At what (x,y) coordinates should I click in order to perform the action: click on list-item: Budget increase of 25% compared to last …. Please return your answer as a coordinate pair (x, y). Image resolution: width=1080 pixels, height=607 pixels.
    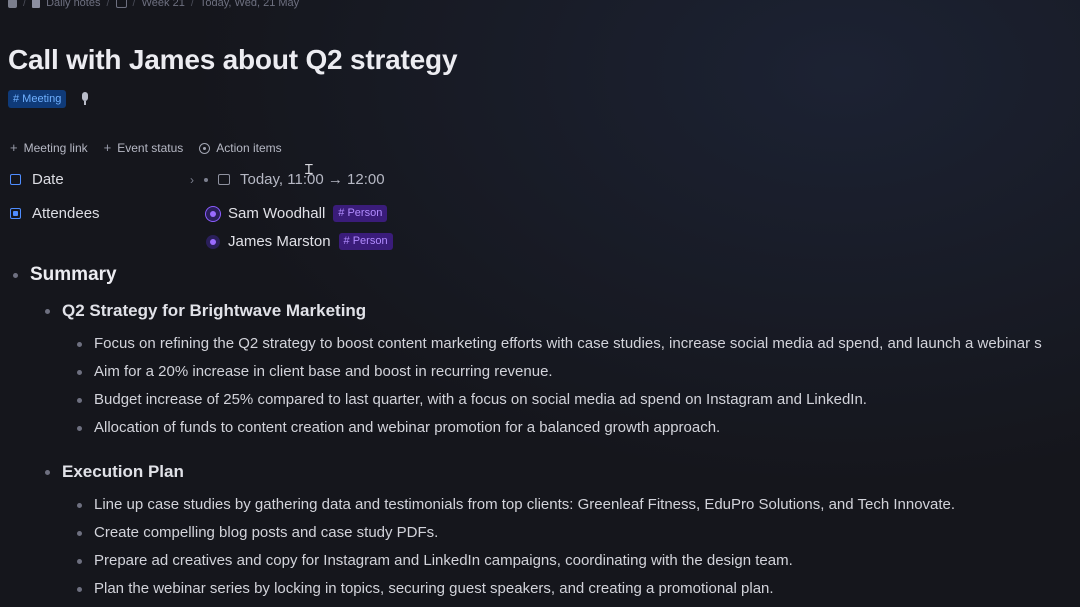
    Looking at the image, I should click on (480, 399).